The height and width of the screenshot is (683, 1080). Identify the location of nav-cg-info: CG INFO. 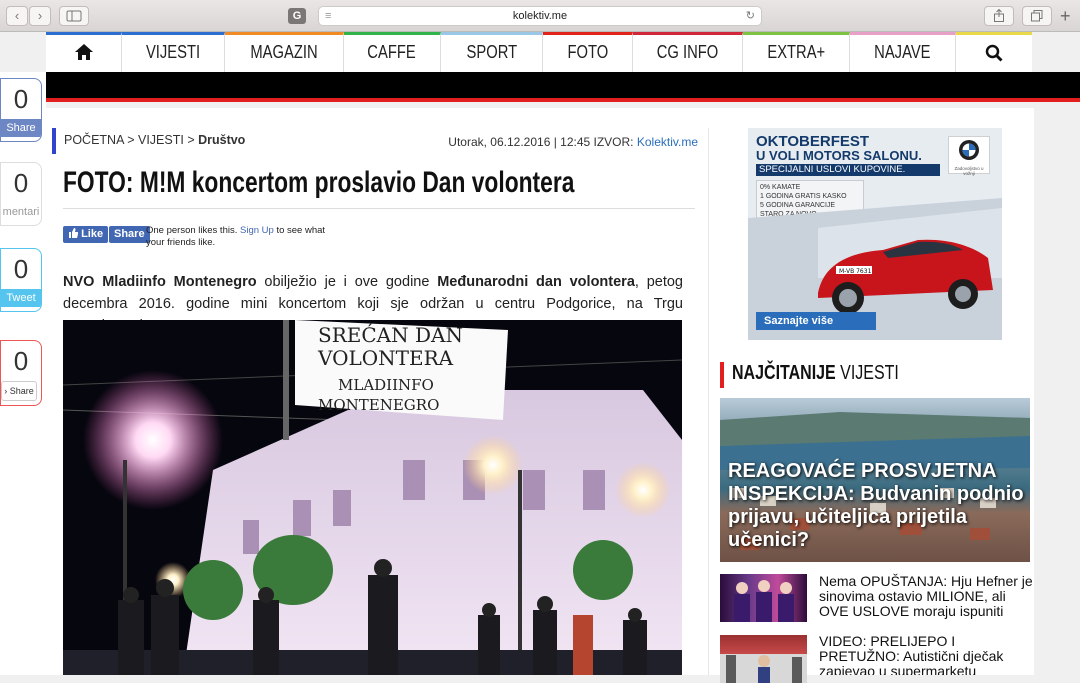
(688, 52).